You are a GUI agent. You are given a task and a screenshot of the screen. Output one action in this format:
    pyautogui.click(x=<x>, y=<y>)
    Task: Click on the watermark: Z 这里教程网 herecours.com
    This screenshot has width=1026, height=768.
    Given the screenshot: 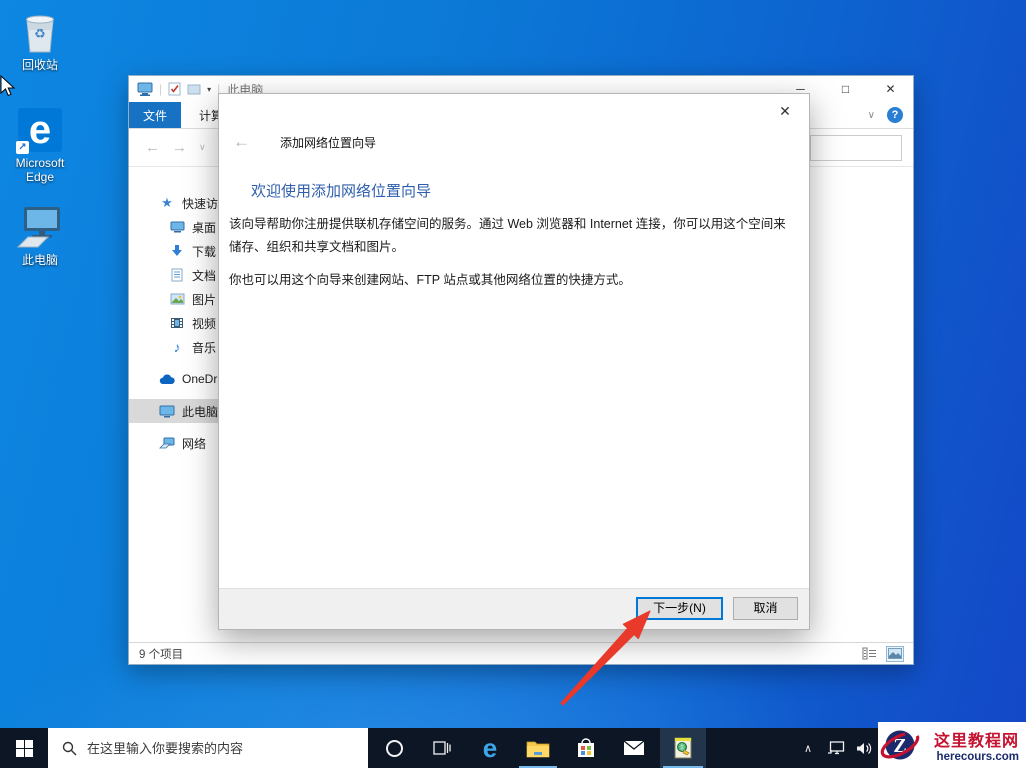 What is the action you would take?
    pyautogui.click(x=952, y=745)
    